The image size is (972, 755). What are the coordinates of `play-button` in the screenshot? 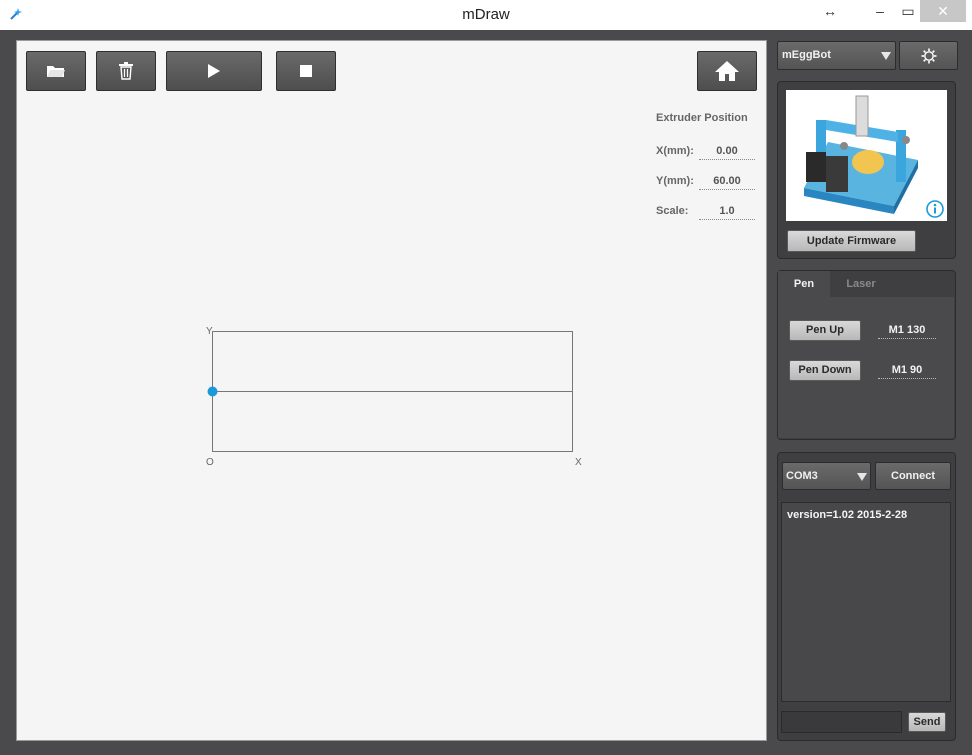 It's located at (214, 71).